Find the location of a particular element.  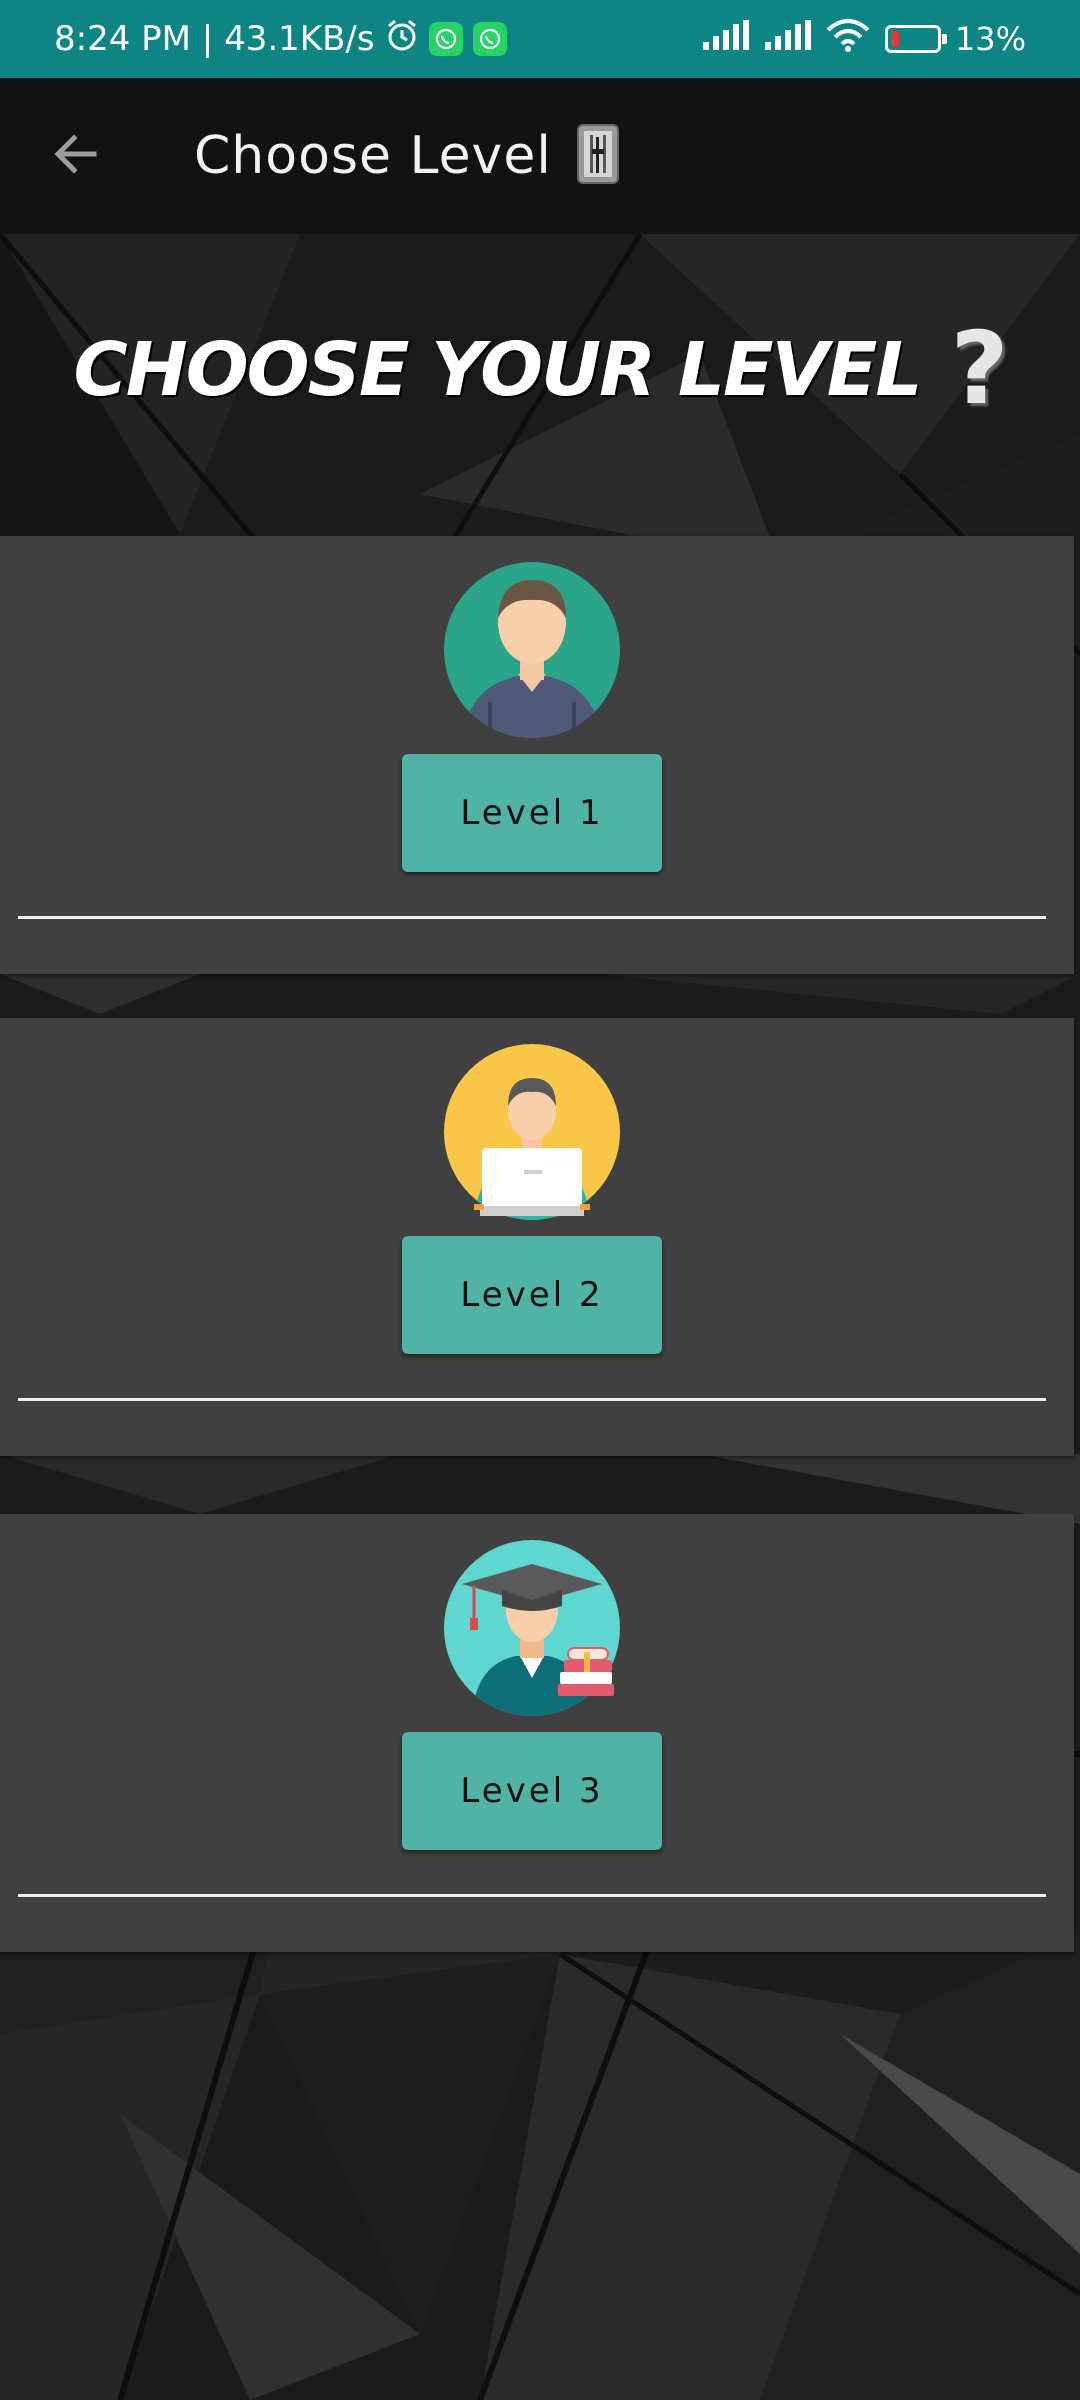

graduate-avatar-icon is located at coordinates (532, 1628).